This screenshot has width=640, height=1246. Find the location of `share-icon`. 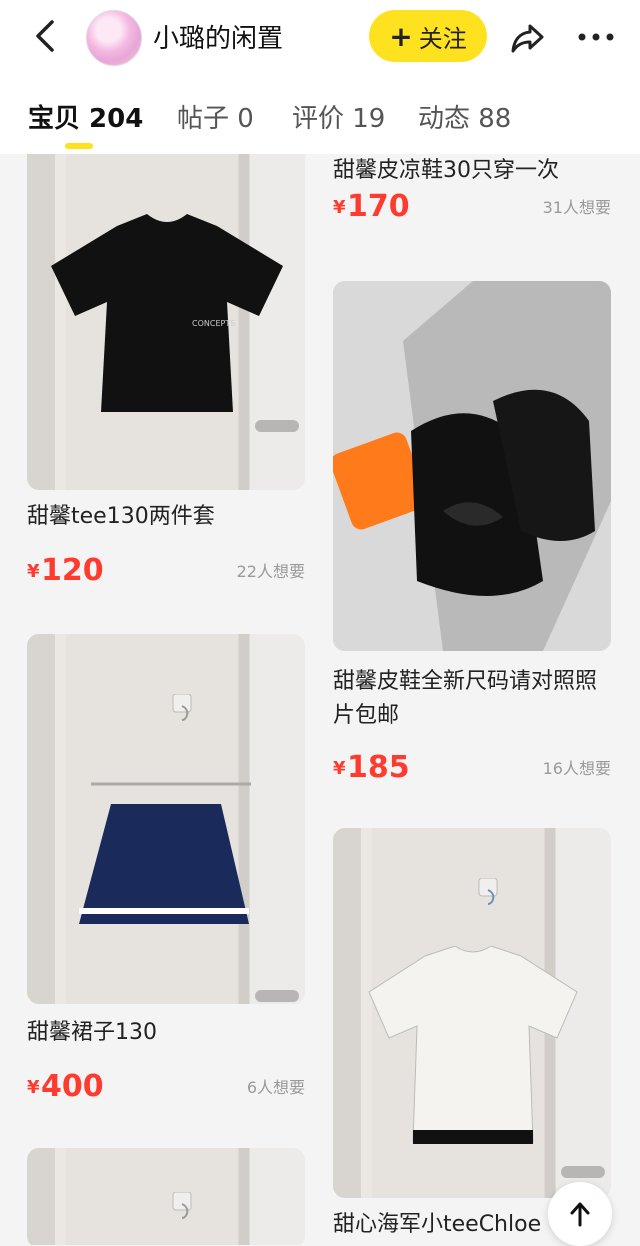

share-icon is located at coordinates (528, 38).